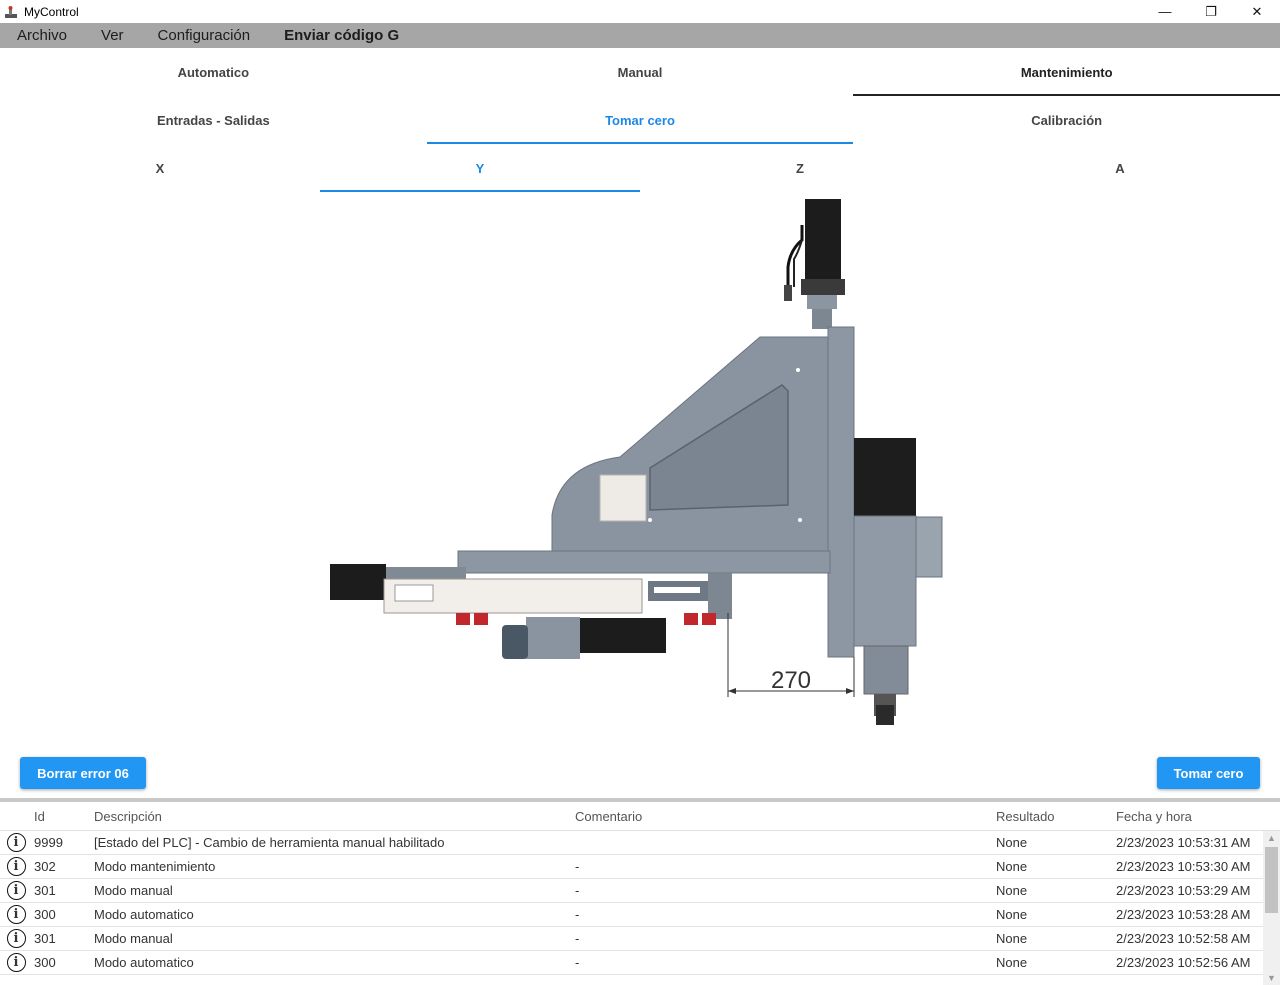 The image size is (1280, 985). I want to click on col-header-id: Id, so click(63, 816).